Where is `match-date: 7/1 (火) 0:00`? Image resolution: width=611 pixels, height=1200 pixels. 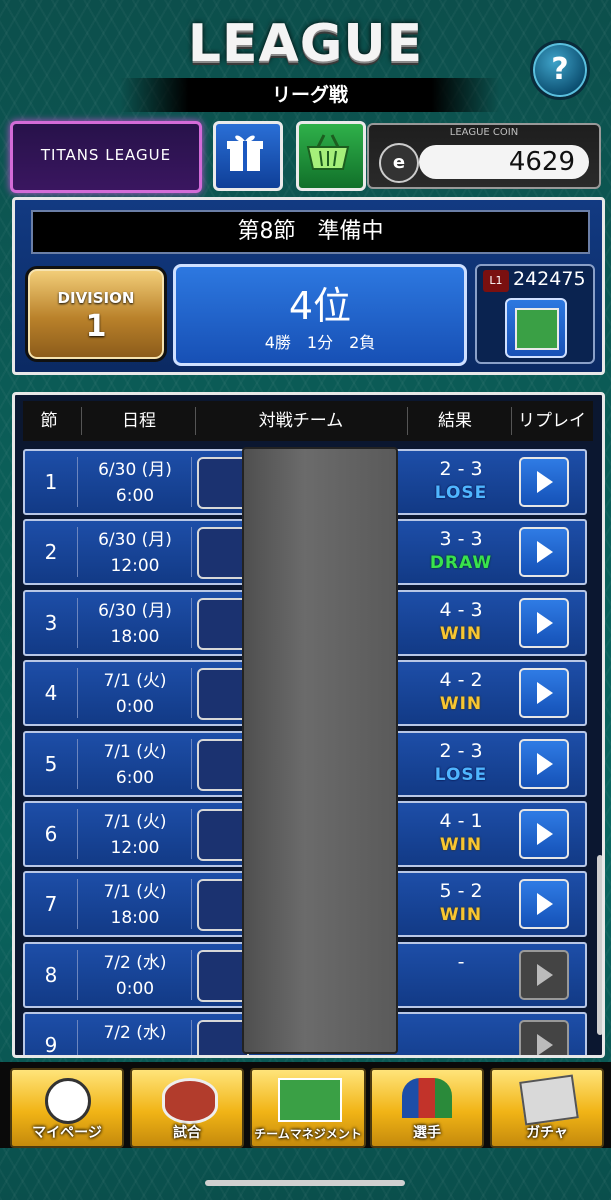 match-date: 7/1 (火) 0:00 is located at coordinates (135, 694).